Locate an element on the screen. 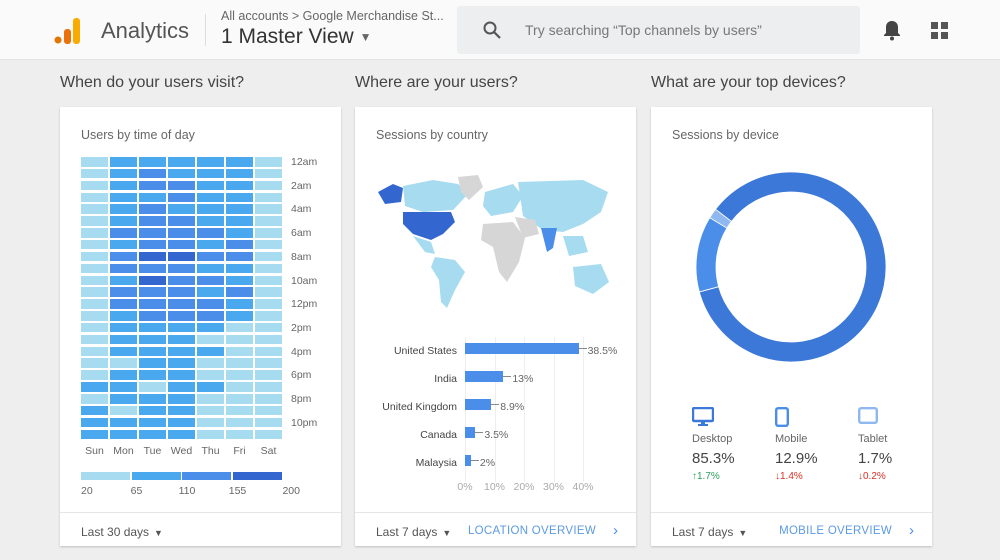  tick-label: 40% is located at coordinates (583, 487).